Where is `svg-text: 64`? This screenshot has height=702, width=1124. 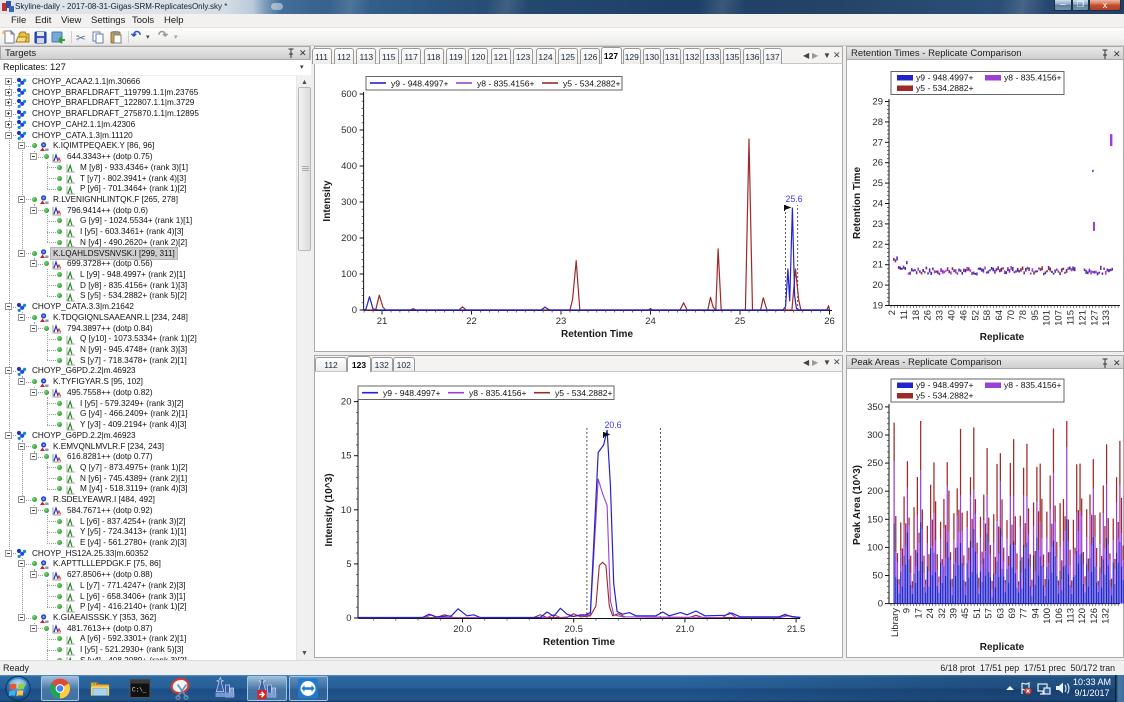 svg-text: 64 is located at coordinates (999, 315).